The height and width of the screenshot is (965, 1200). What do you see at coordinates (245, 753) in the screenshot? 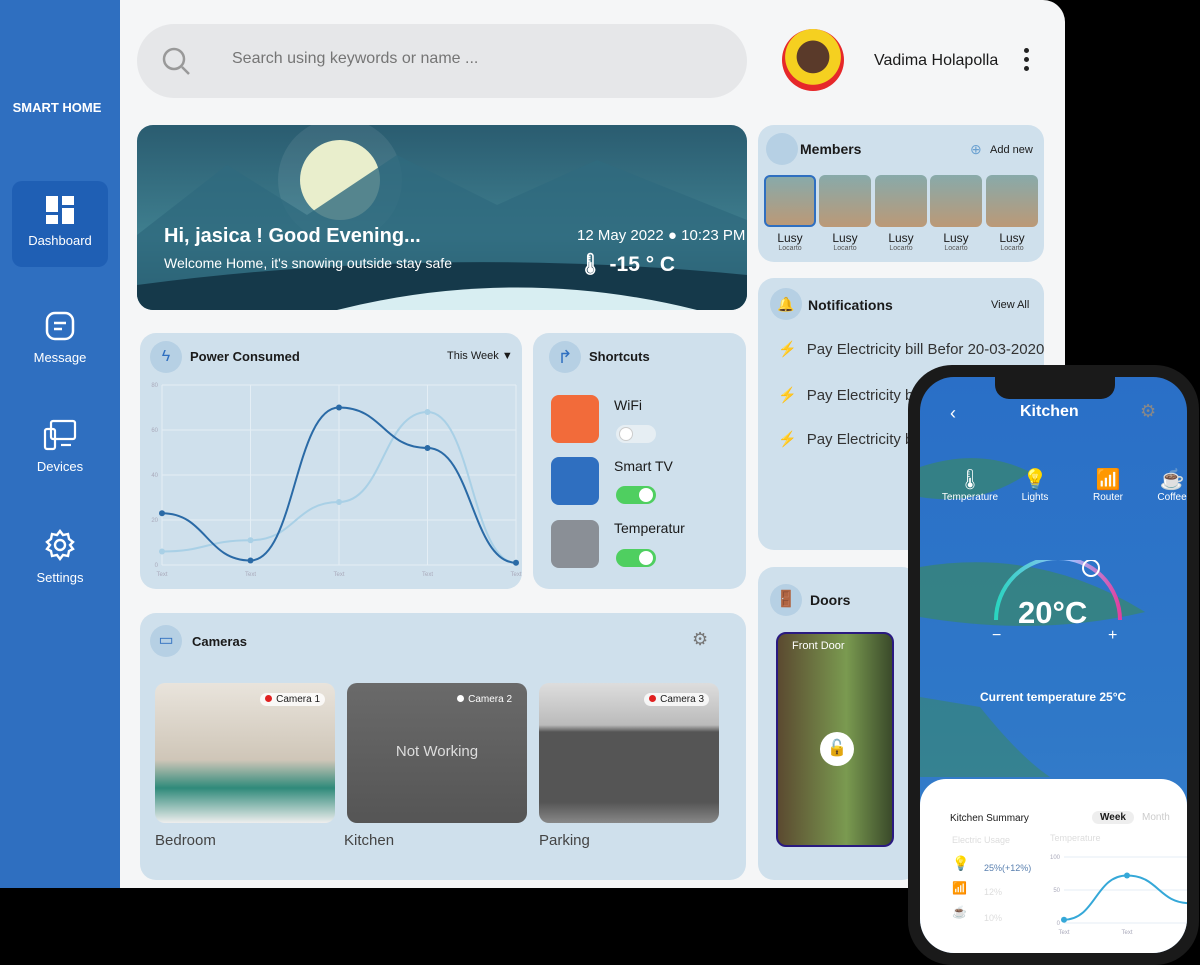
I see `camera-feed-bedroom: Camera 1` at bounding box center [245, 753].